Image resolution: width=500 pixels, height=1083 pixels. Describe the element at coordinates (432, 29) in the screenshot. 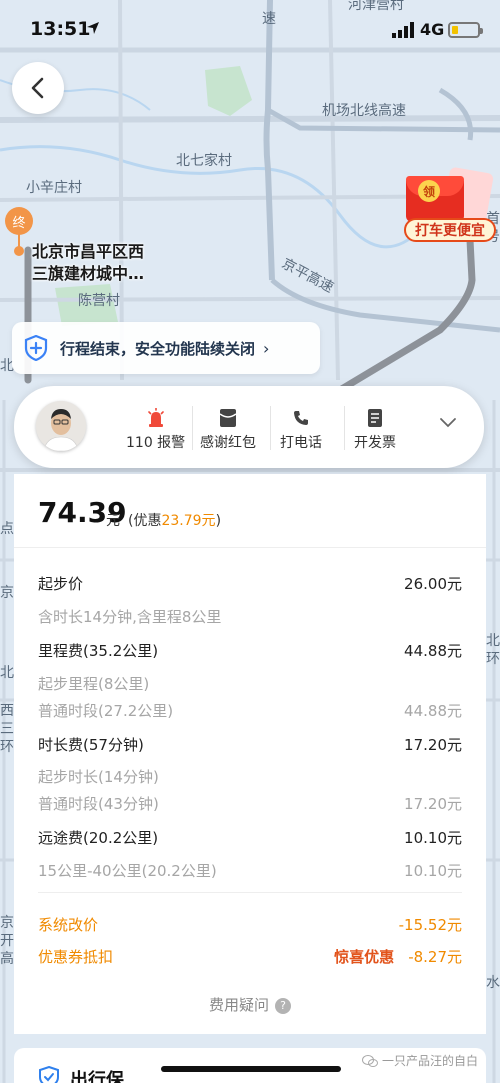

I see `network-type: 4G` at that location.